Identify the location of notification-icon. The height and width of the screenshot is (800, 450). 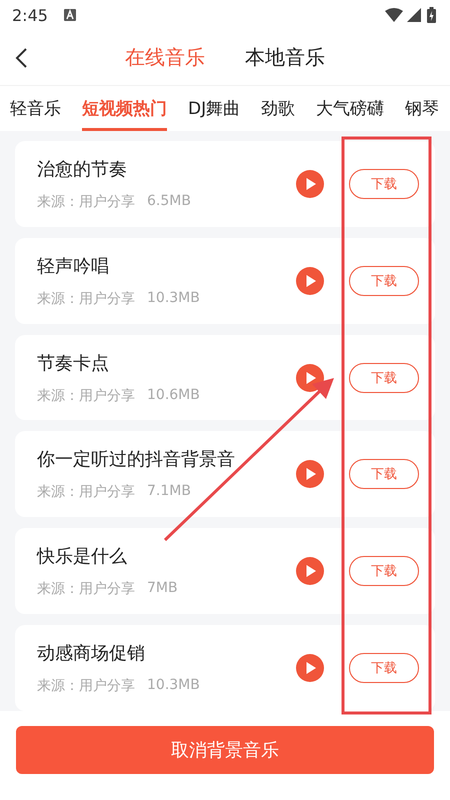
(70, 15).